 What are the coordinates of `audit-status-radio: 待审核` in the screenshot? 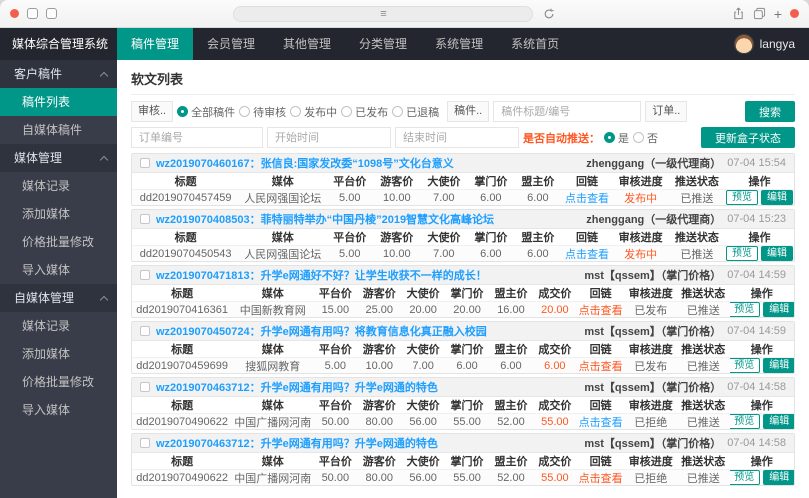 It's located at (262, 112).